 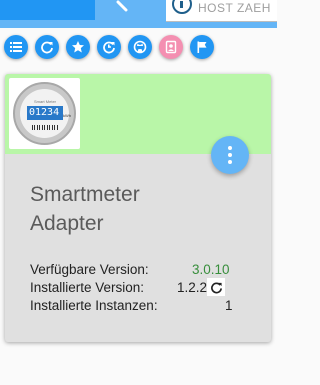 I want to click on github-icon, so click(x=140, y=47).